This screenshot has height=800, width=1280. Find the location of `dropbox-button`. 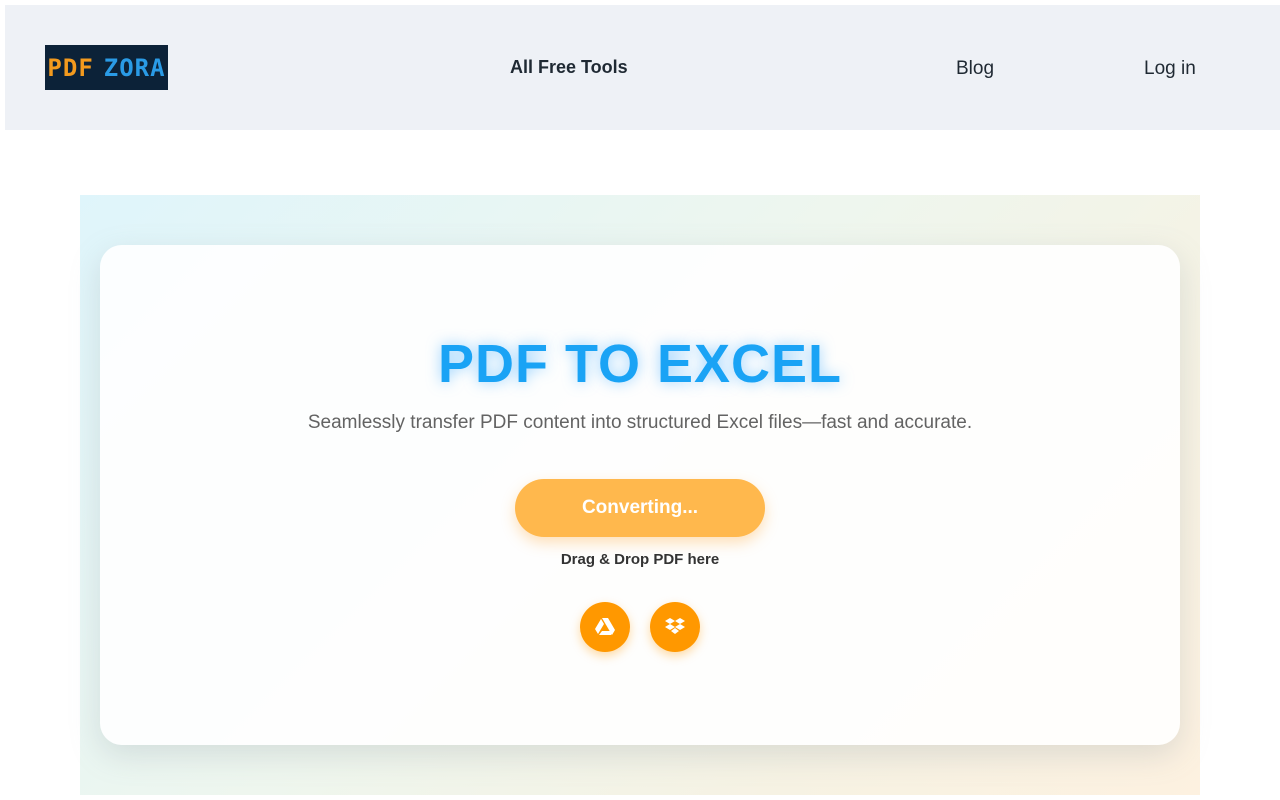

dropbox-button is located at coordinates (675, 627).